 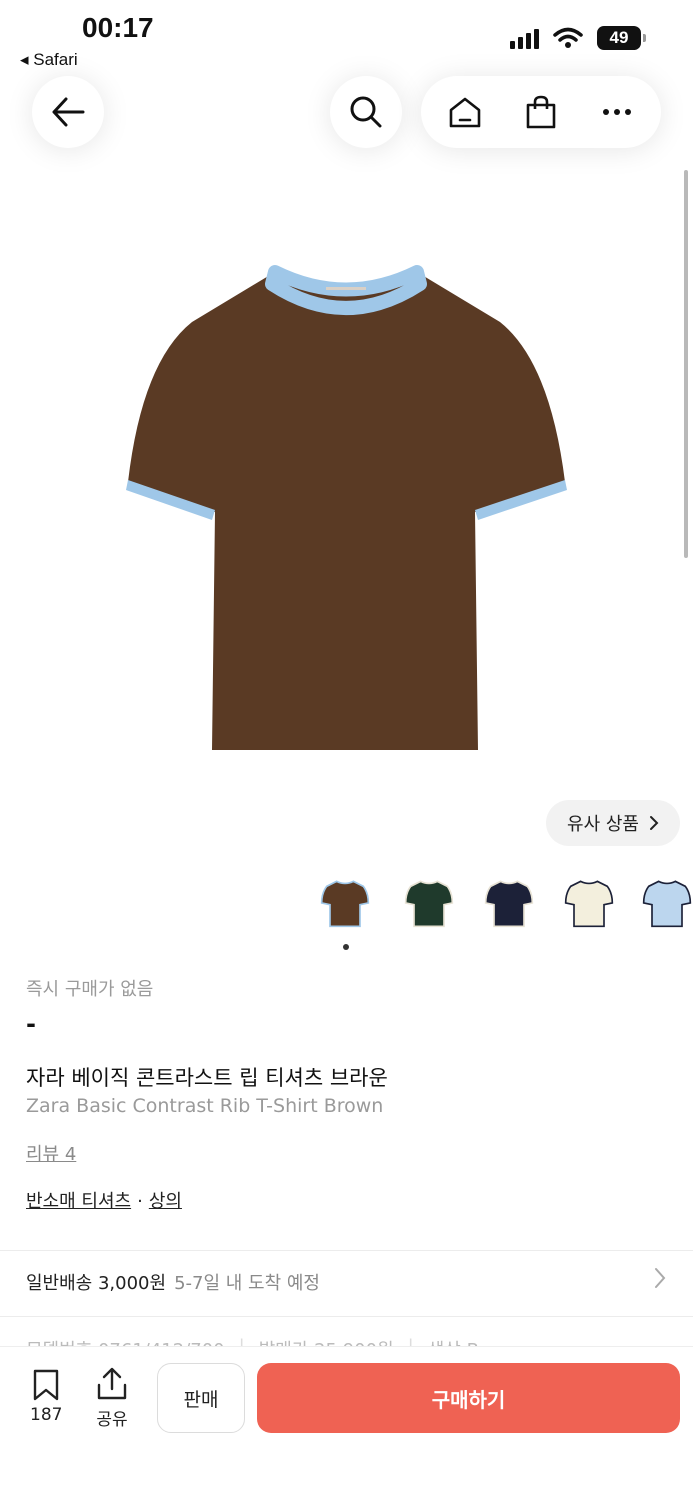 What do you see at coordinates (90, 989) in the screenshot?
I see `instant-buy-status: 즉시 구매가 없음` at bounding box center [90, 989].